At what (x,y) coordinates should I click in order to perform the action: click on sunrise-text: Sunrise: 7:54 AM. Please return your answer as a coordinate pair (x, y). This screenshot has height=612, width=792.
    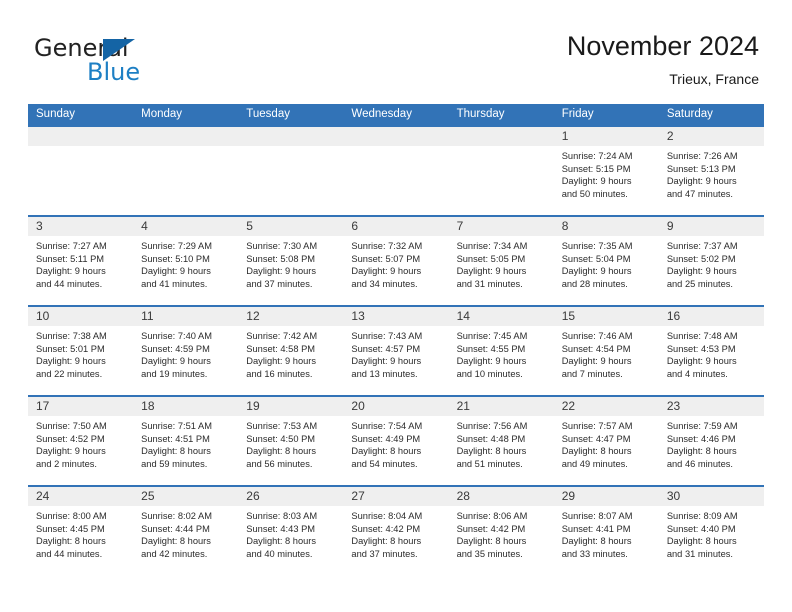
    Looking at the image, I should click on (387, 426).